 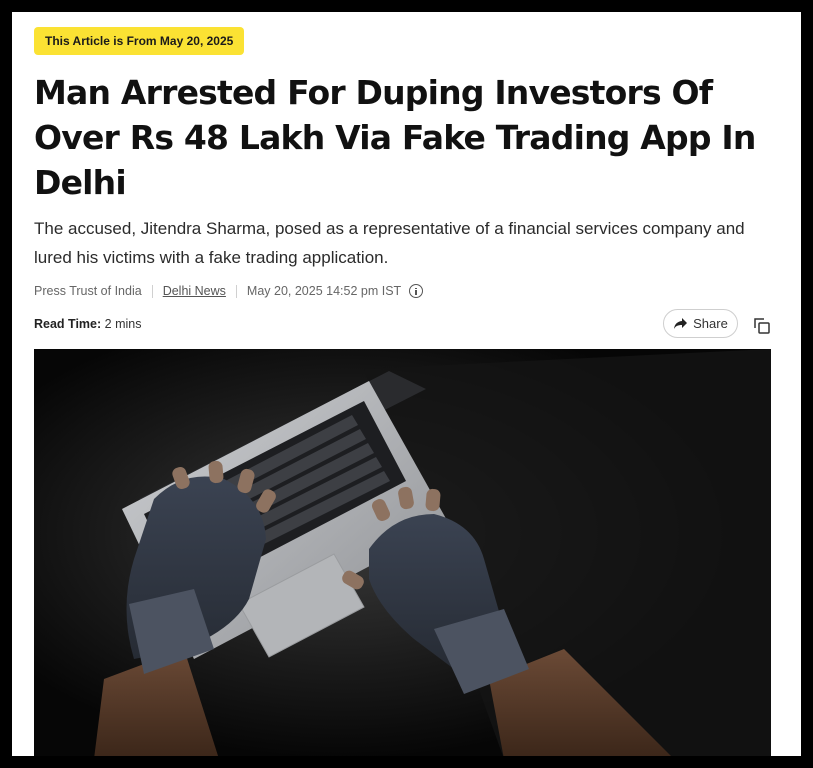 I want to click on category-link: Delhi News, so click(x=194, y=291).